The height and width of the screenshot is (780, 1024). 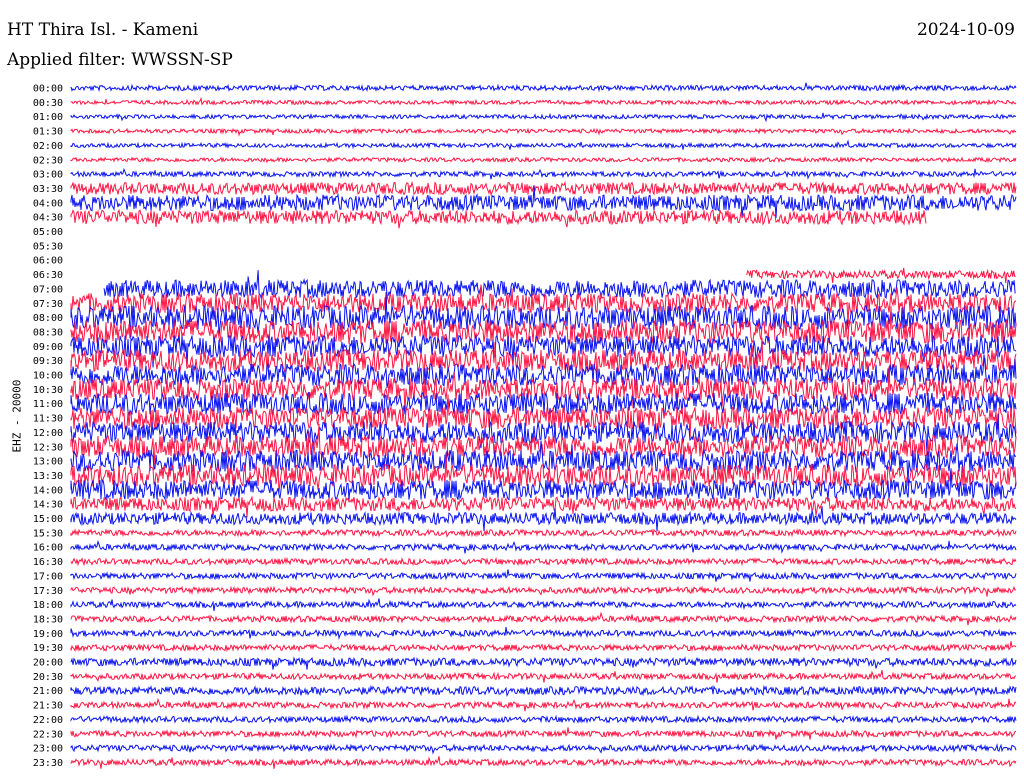 I want to click on time-tick-label: 21:00, so click(x=48, y=691).